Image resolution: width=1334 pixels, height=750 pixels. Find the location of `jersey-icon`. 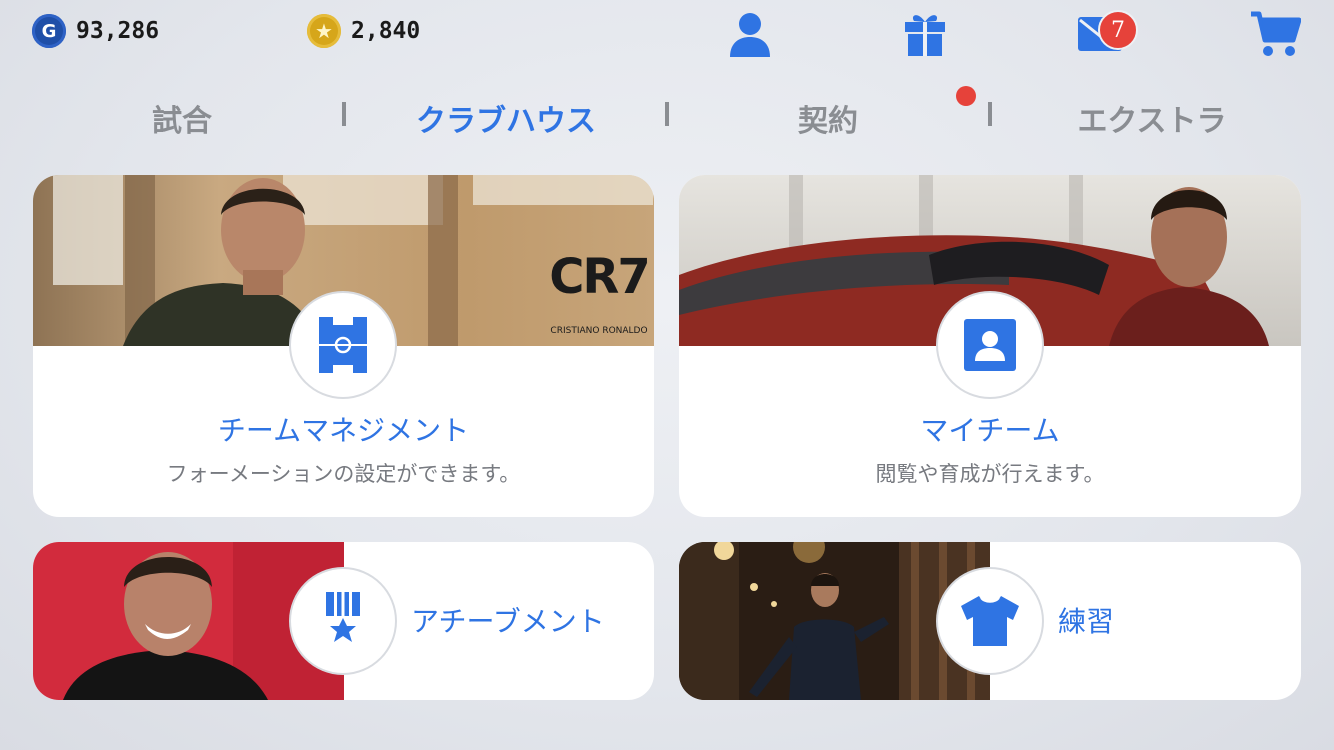

jersey-icon is located at coordinates (990, 621).